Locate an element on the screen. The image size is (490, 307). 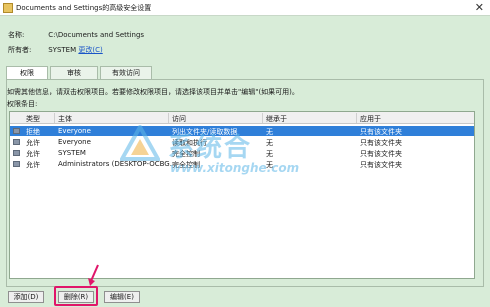
tab-effective-access: 有效访问 is located at coordinates (126, 72).